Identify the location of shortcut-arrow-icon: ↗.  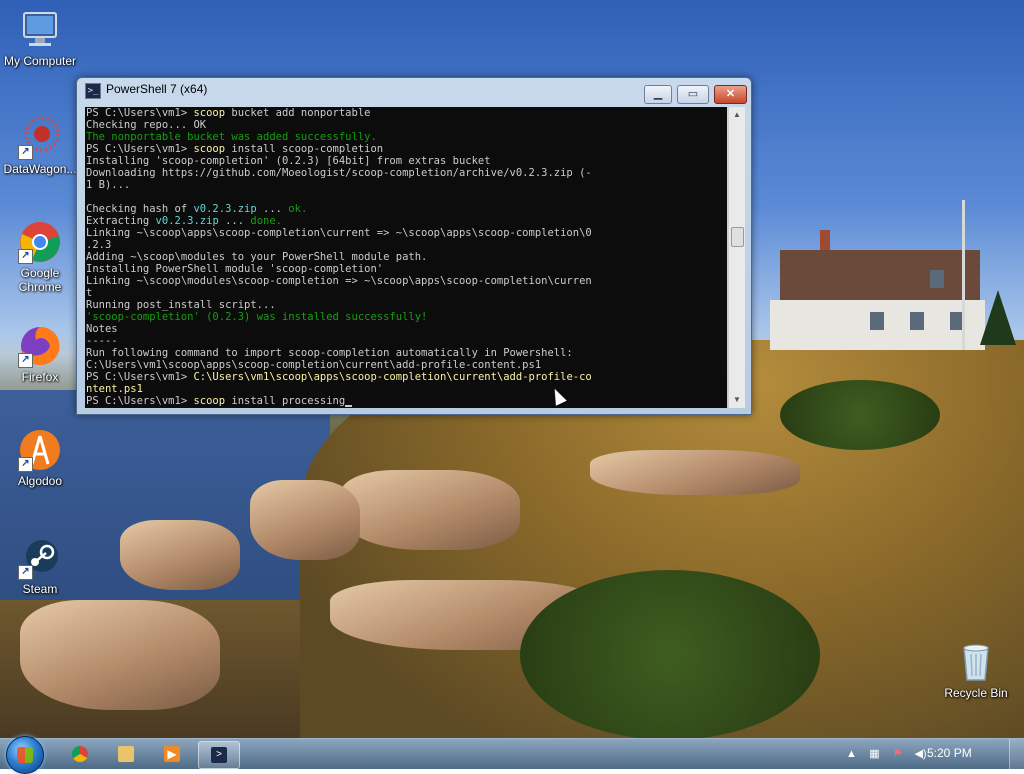
(25, 572).